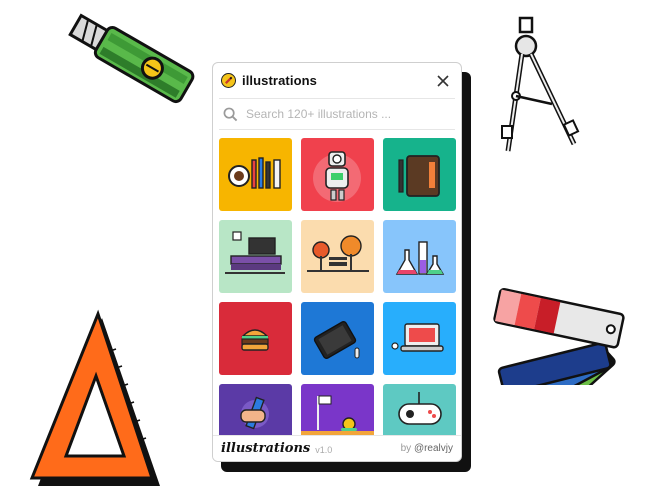 Image resolution: width=661 pixels, height=491 pixels. I want to click on search-input, so click(347, 114).